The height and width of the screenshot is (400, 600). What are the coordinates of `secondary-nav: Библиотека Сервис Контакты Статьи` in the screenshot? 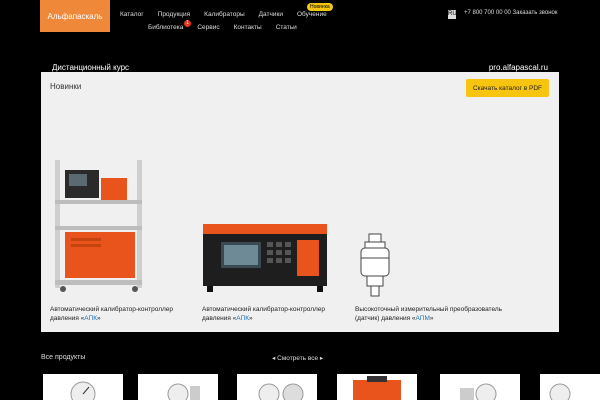 It's located at (222, 27).